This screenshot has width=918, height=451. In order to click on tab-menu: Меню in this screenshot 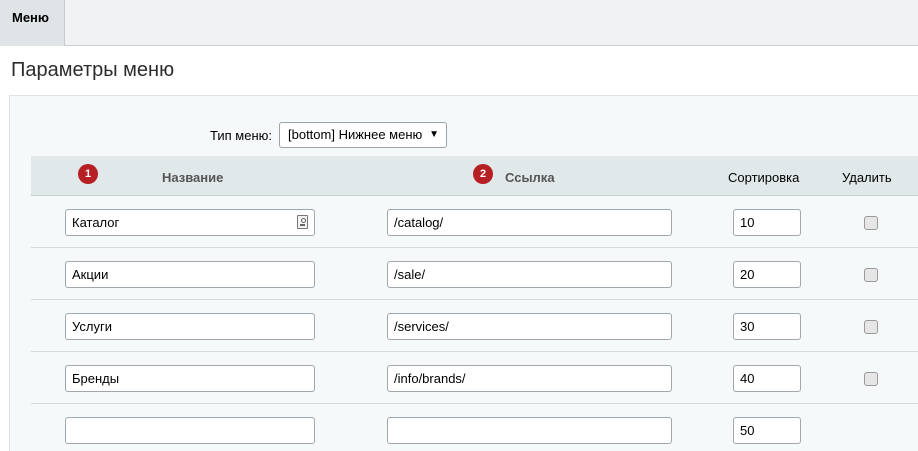, I will do `click(32, 23)`.